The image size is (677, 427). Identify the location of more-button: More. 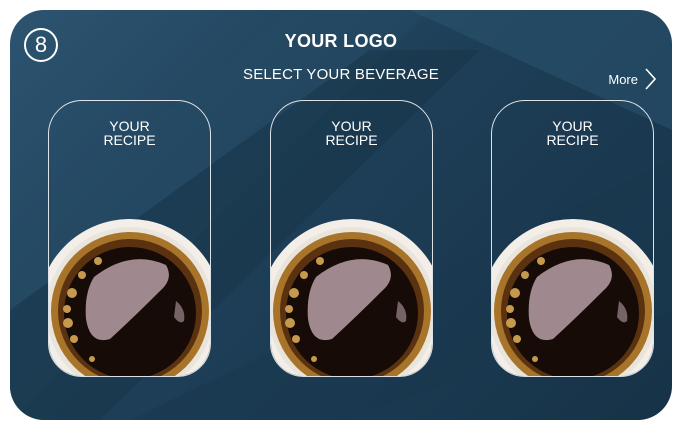
(632, 79).